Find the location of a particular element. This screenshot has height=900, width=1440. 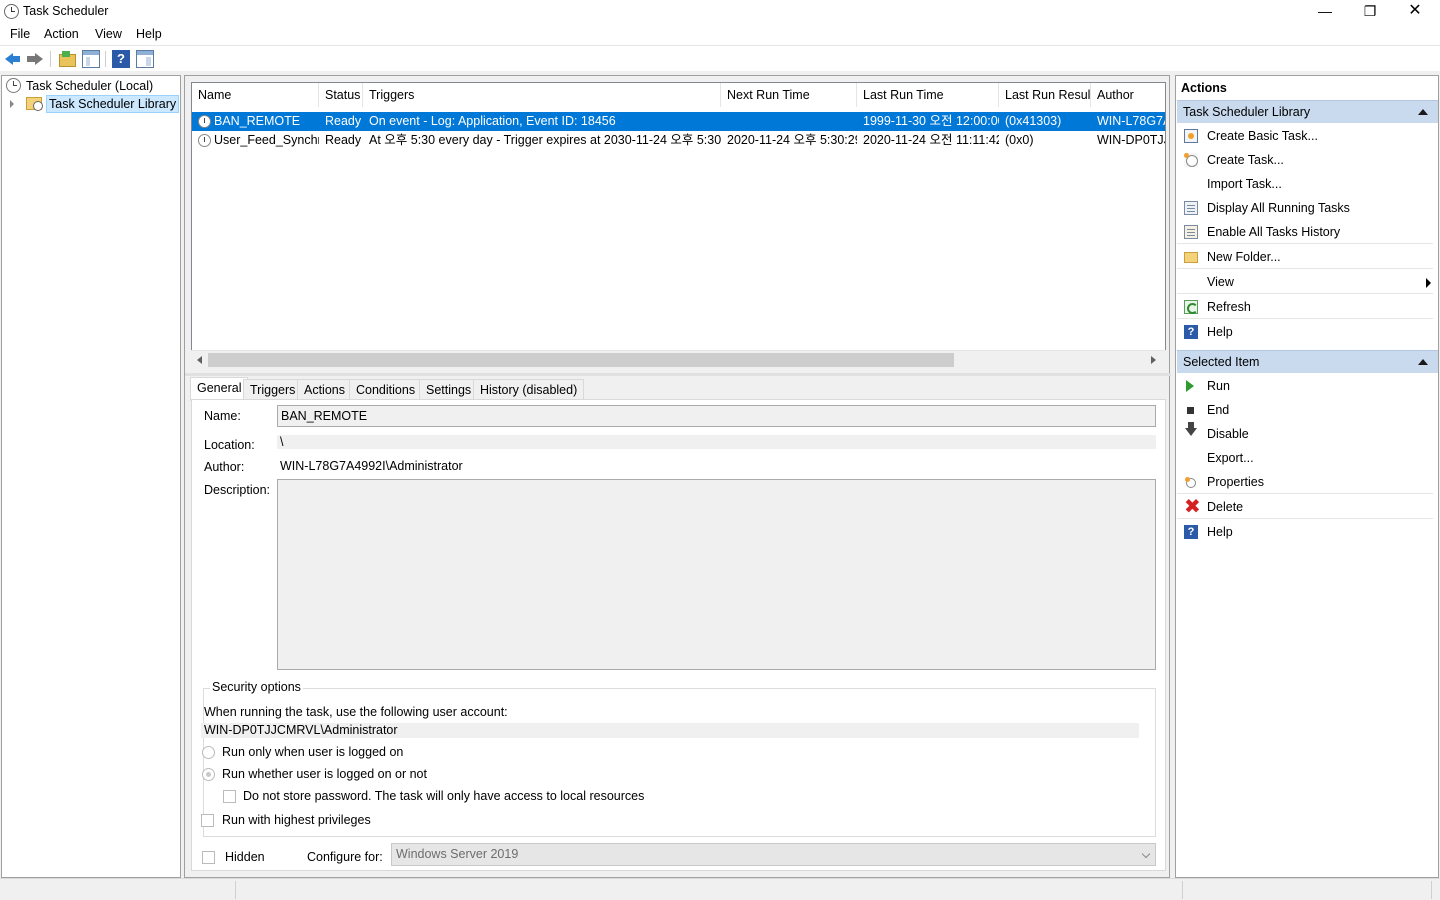

name-field: BAN_REMOTE is located at coordinates (716, 416).